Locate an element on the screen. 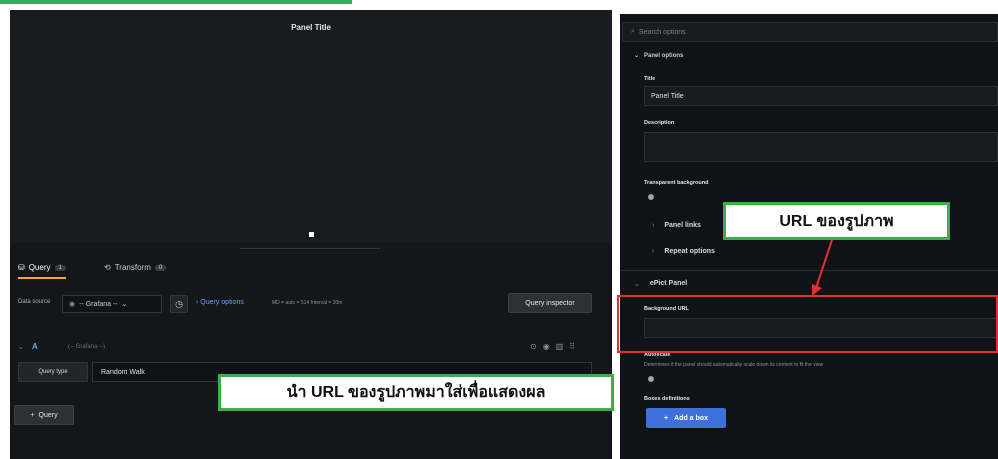  query-type-label: Query type is located at coordinates (53, 372).